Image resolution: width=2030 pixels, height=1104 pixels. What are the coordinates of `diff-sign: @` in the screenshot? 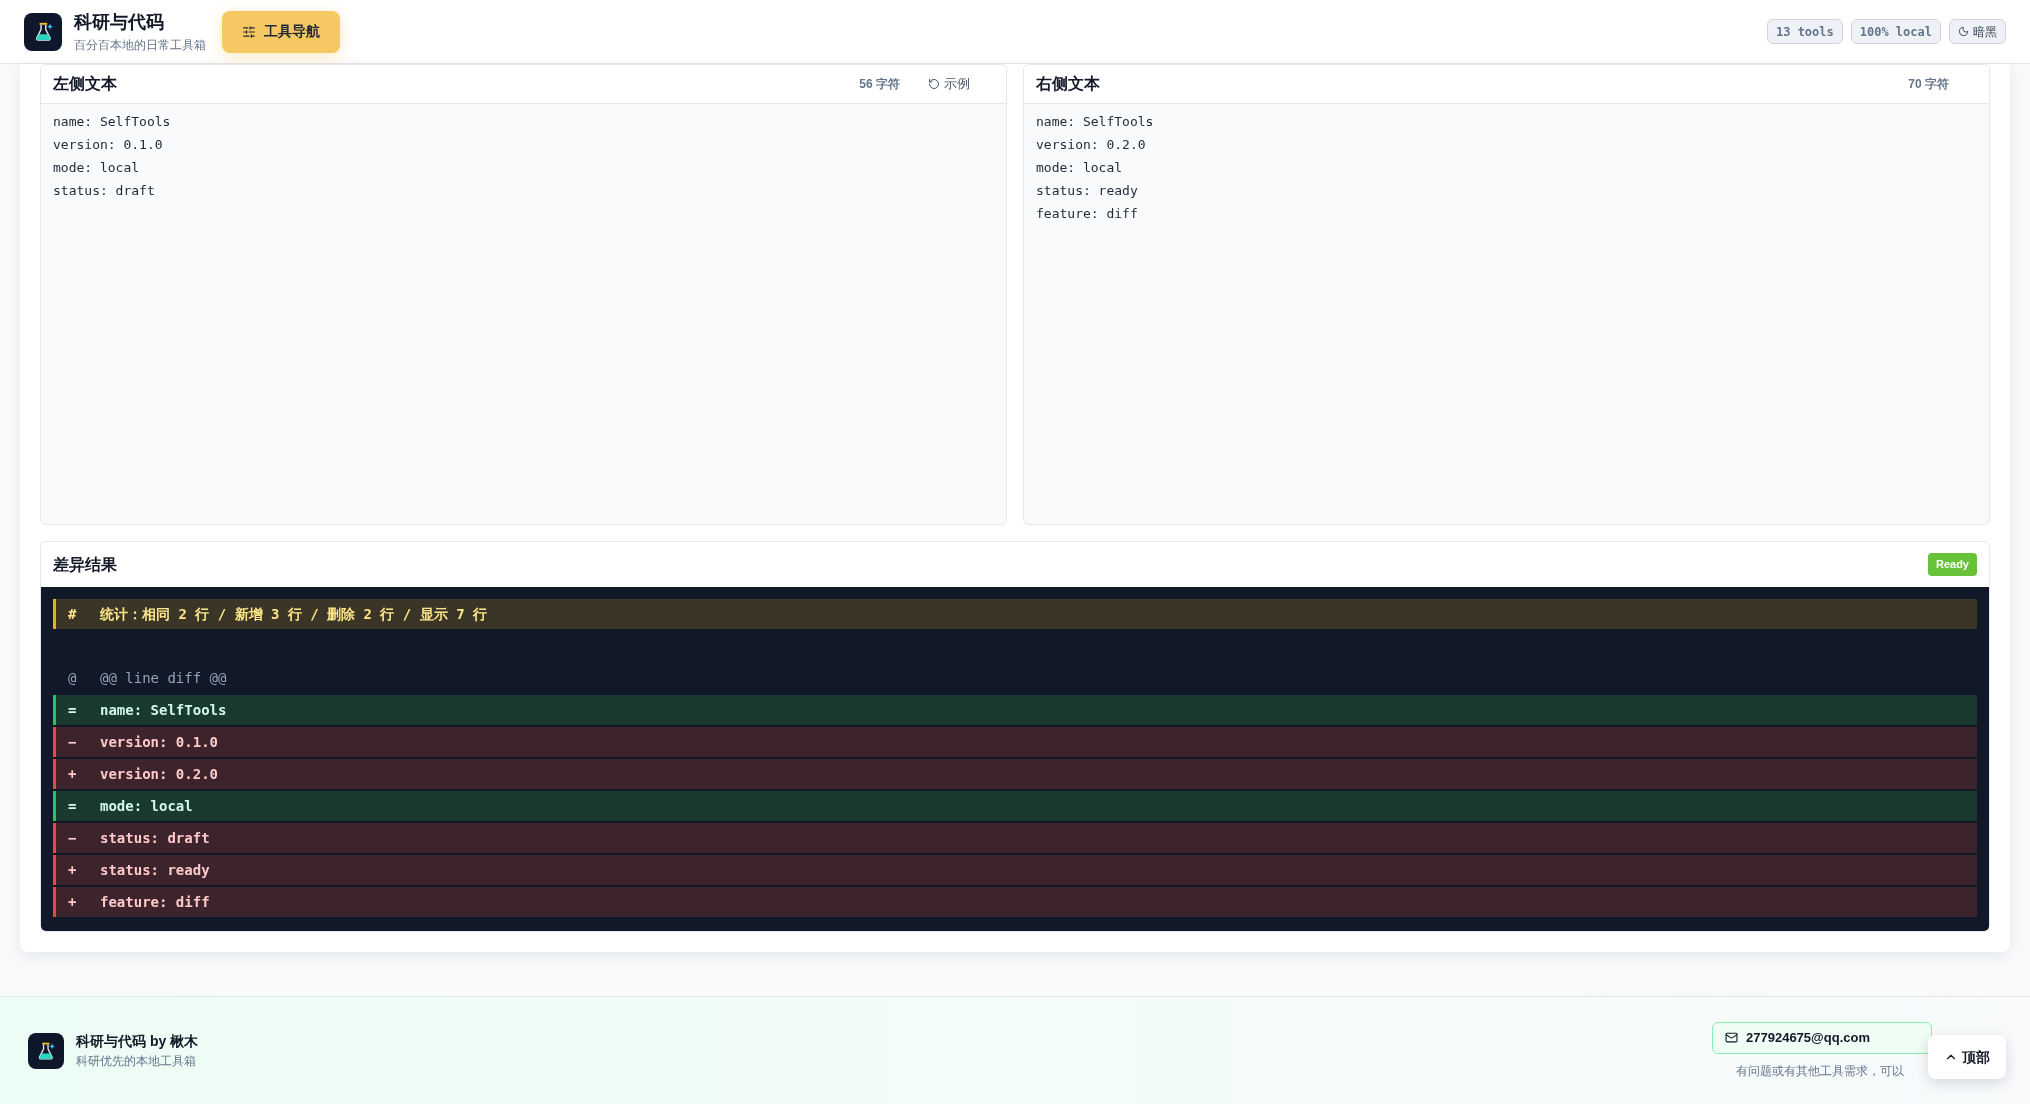 It's located at (72, 678).